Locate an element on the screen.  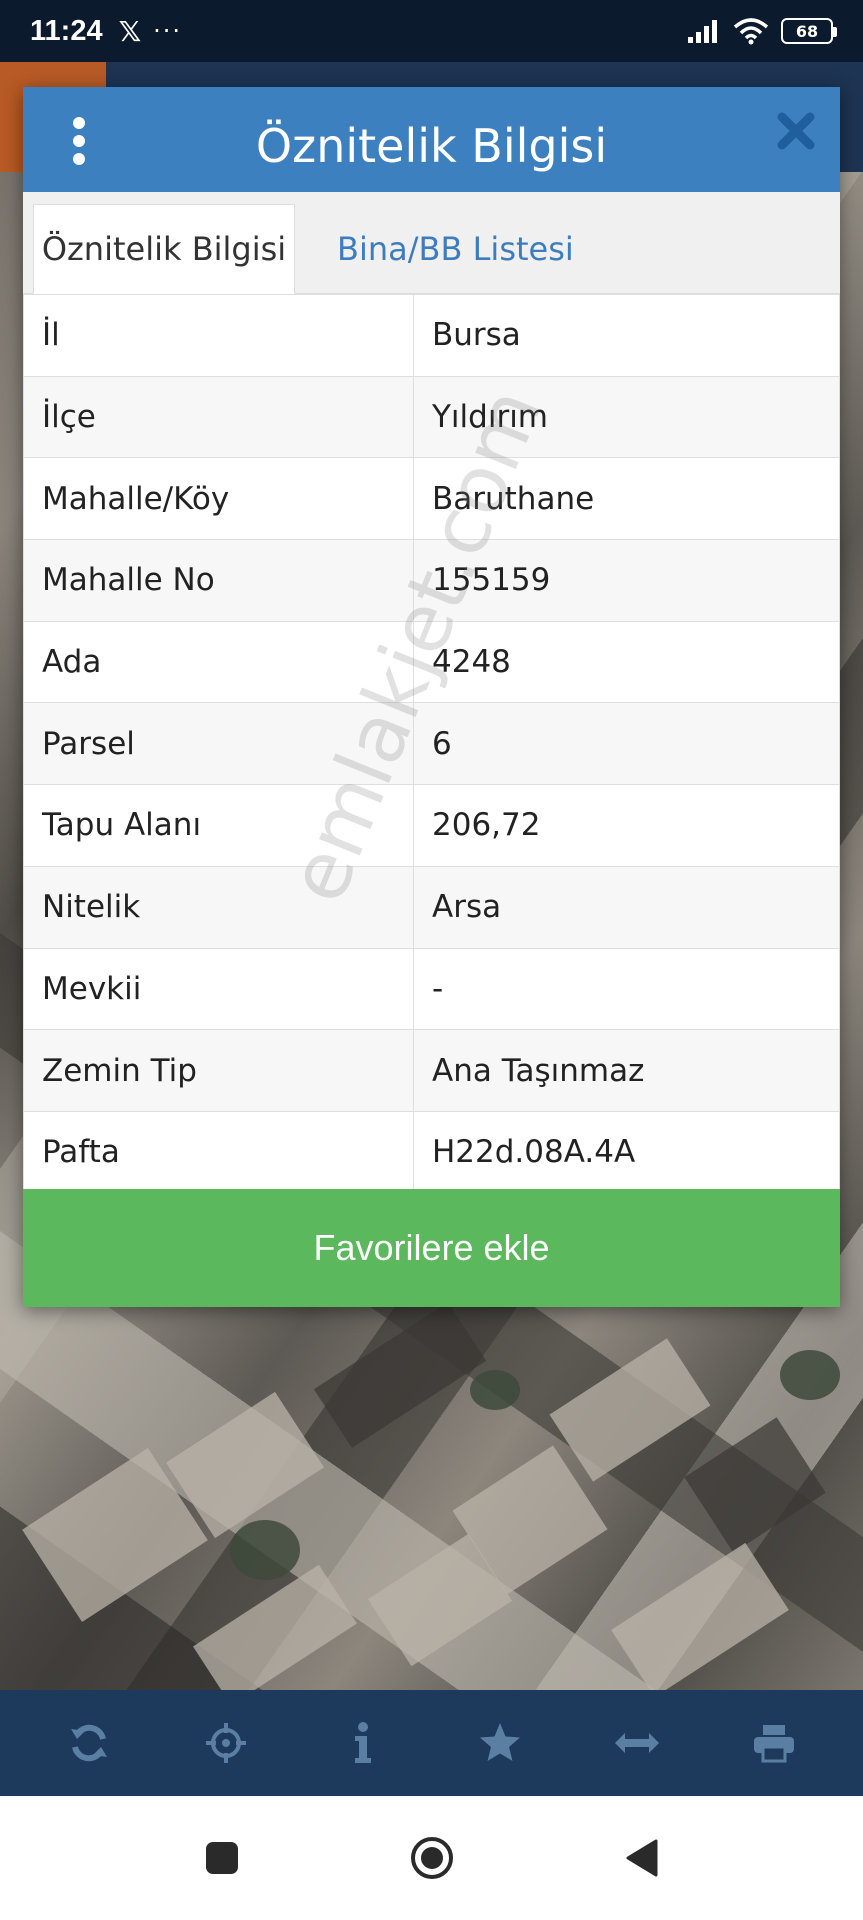
favorites-button is located at coordinates (500, 1743).